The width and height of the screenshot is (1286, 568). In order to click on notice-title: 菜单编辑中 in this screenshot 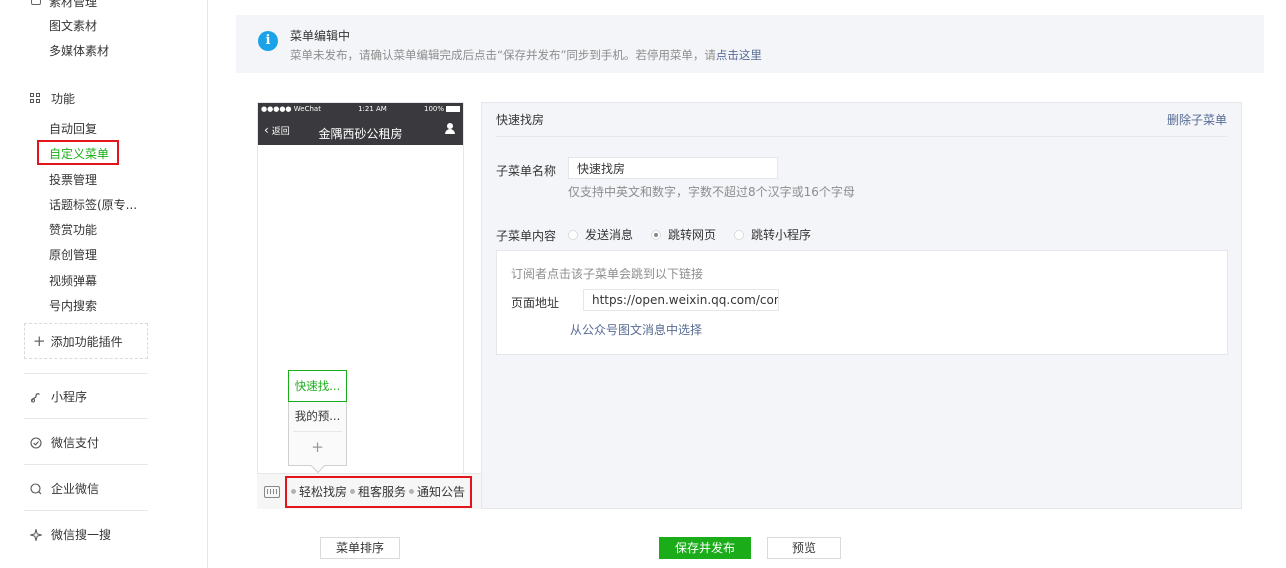, I will do `click(320, 36)`.